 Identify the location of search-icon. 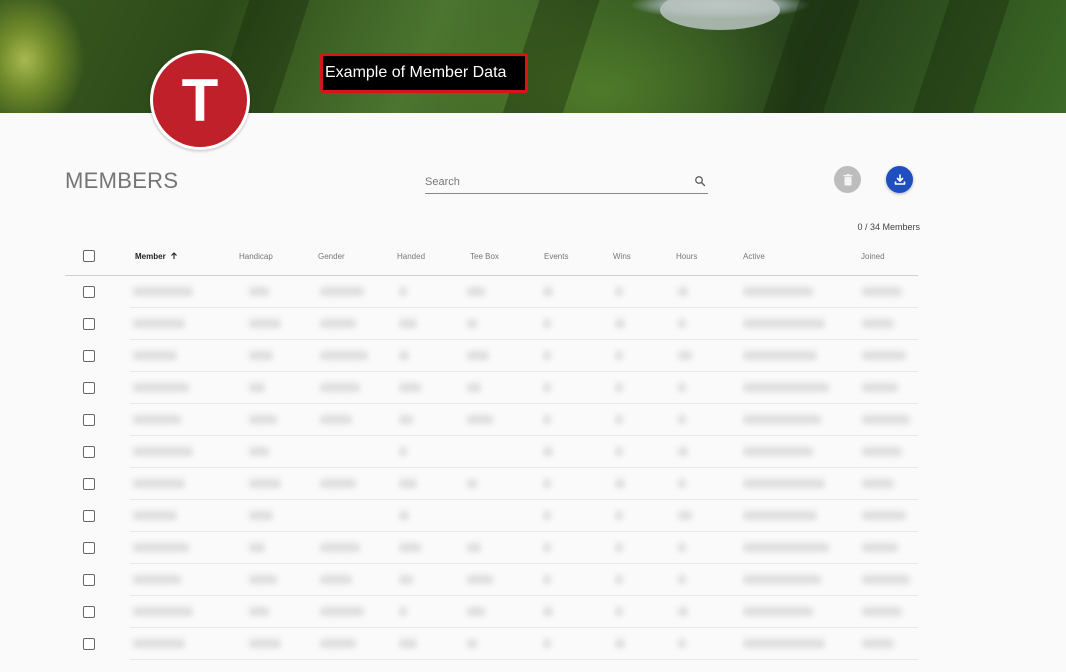
(700, 181).